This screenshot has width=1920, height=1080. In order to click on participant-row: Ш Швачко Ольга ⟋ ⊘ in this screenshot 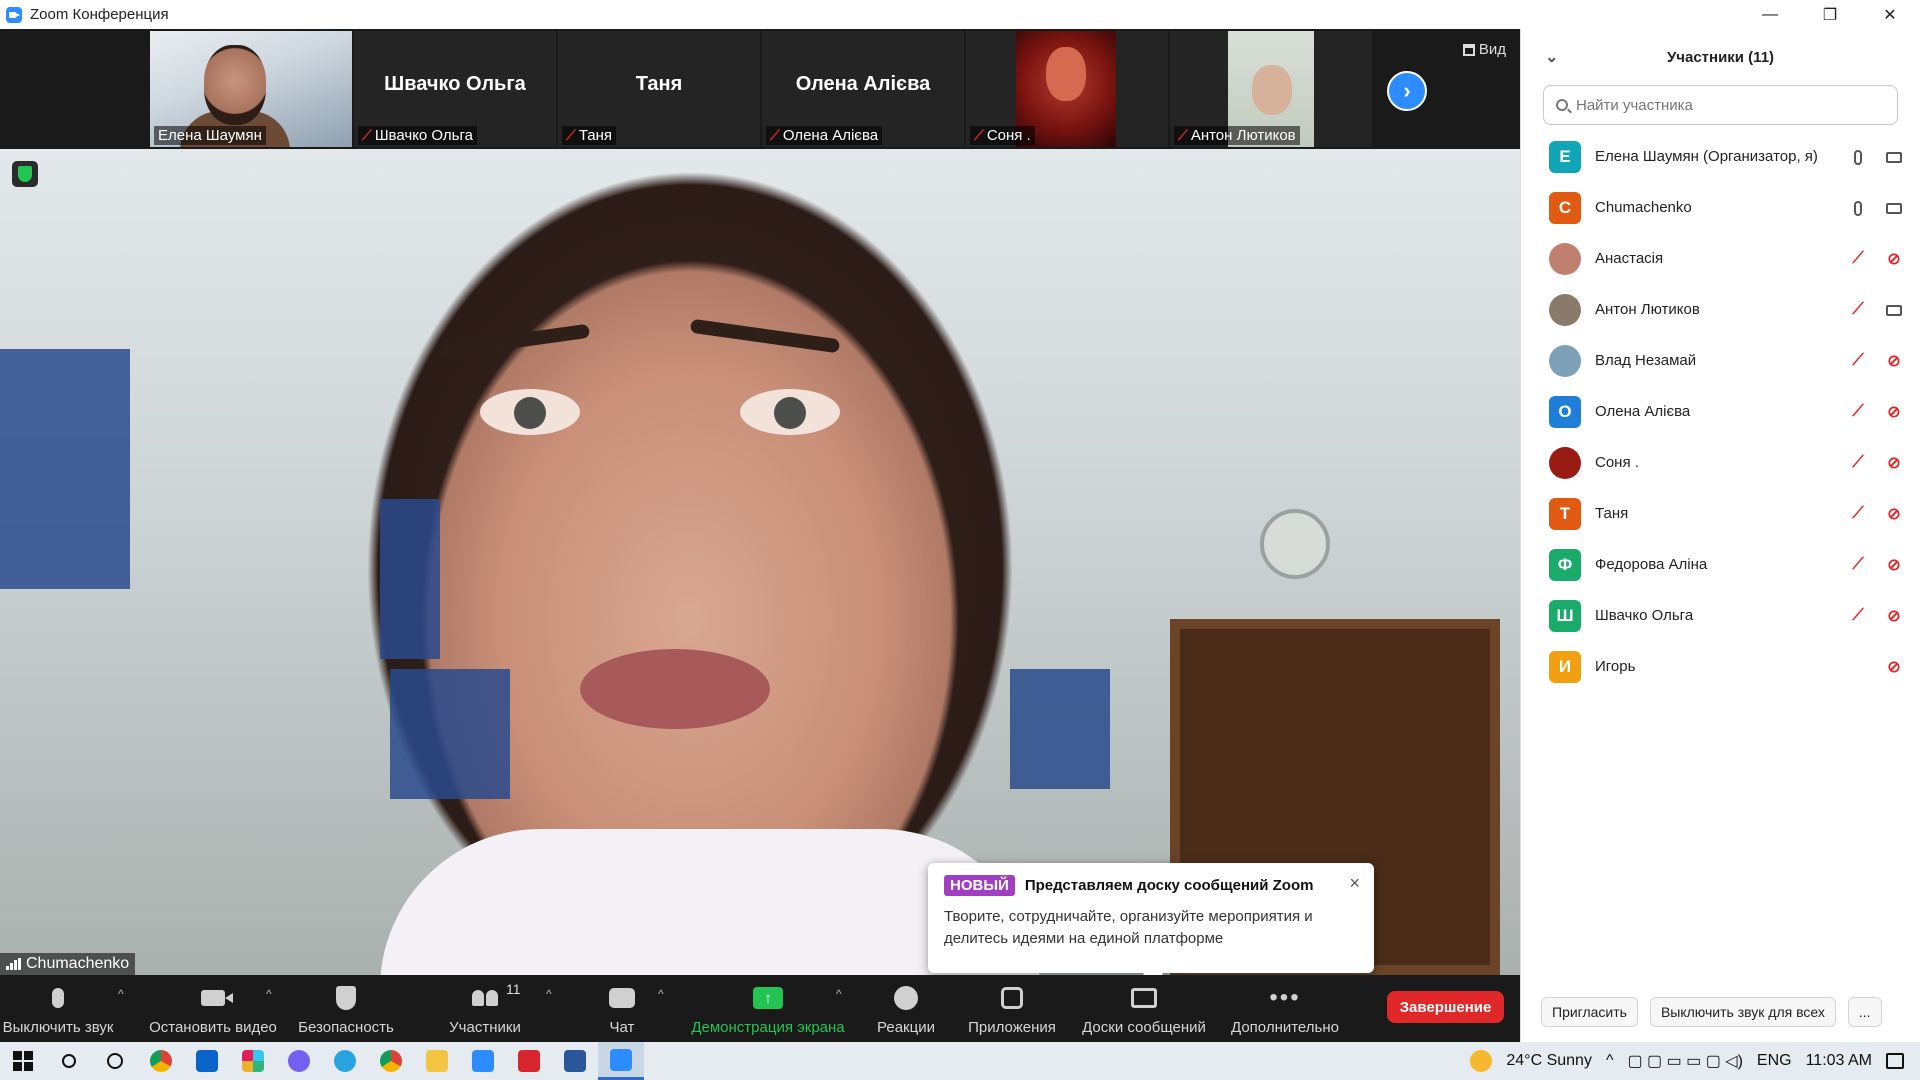, I will do `click(1720, 615)`.